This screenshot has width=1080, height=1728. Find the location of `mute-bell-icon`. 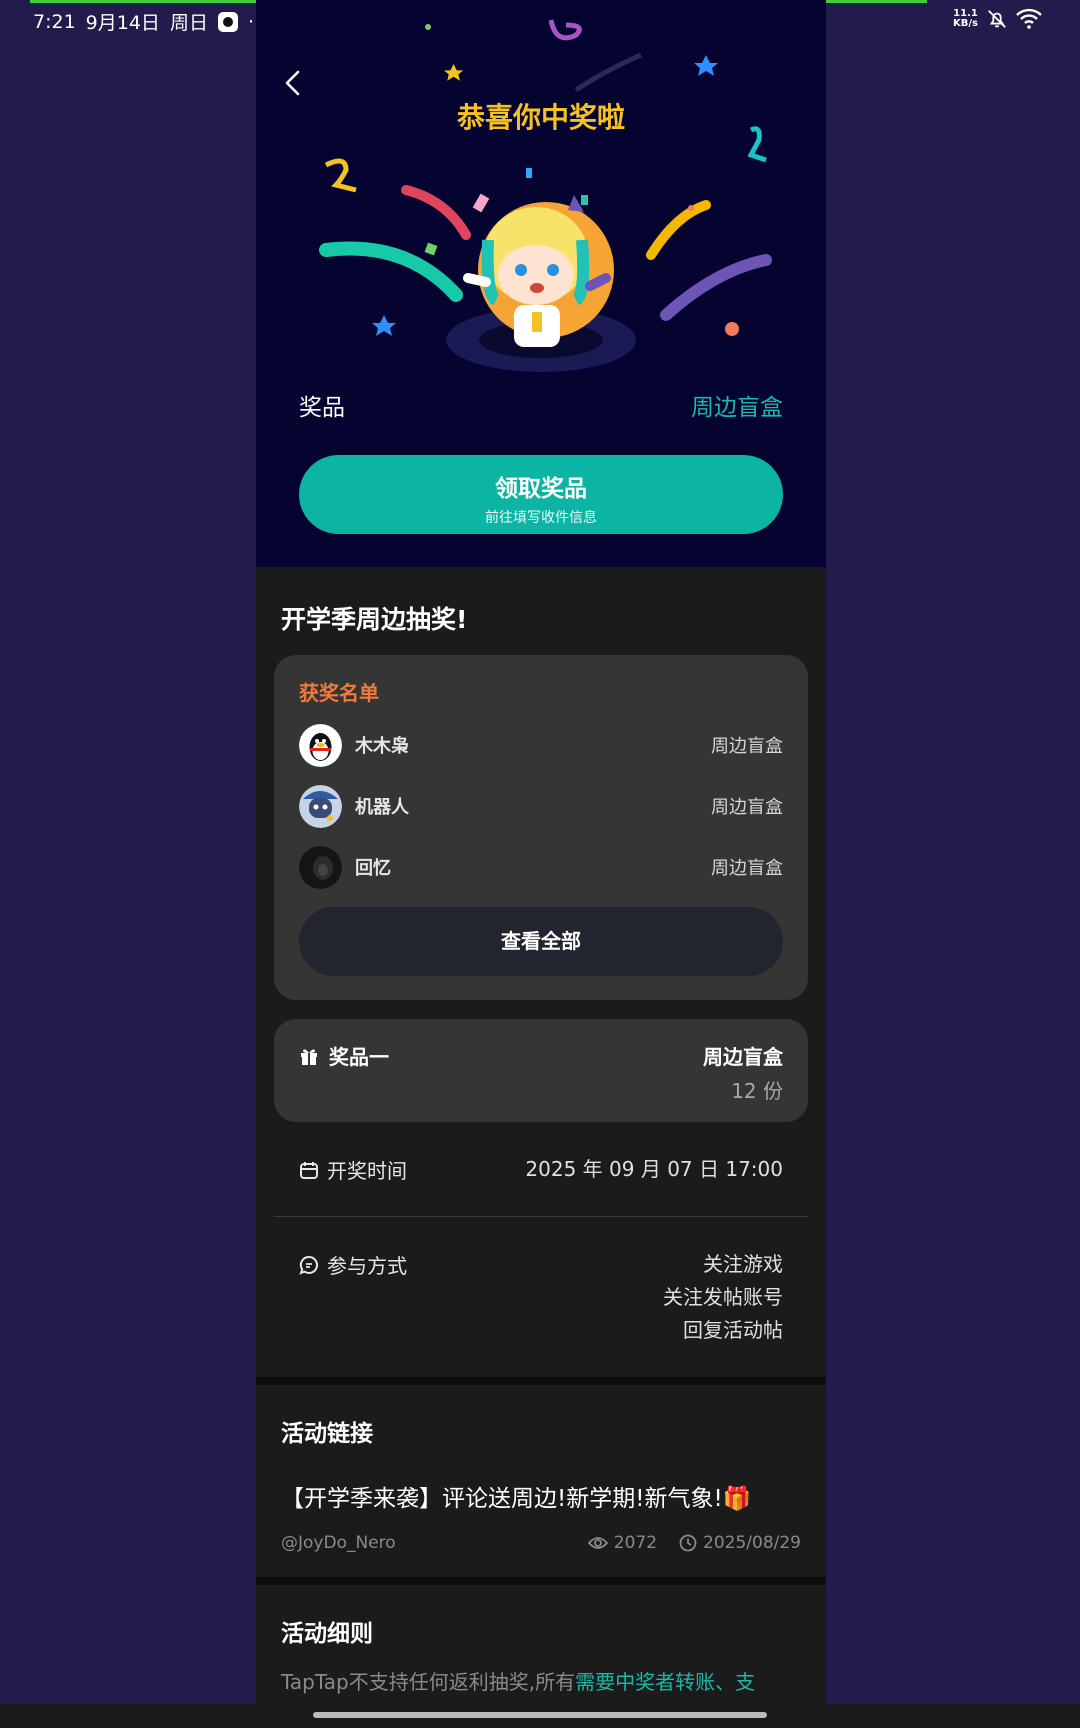

mute-bell-icon is located at coordinates (997, 19).